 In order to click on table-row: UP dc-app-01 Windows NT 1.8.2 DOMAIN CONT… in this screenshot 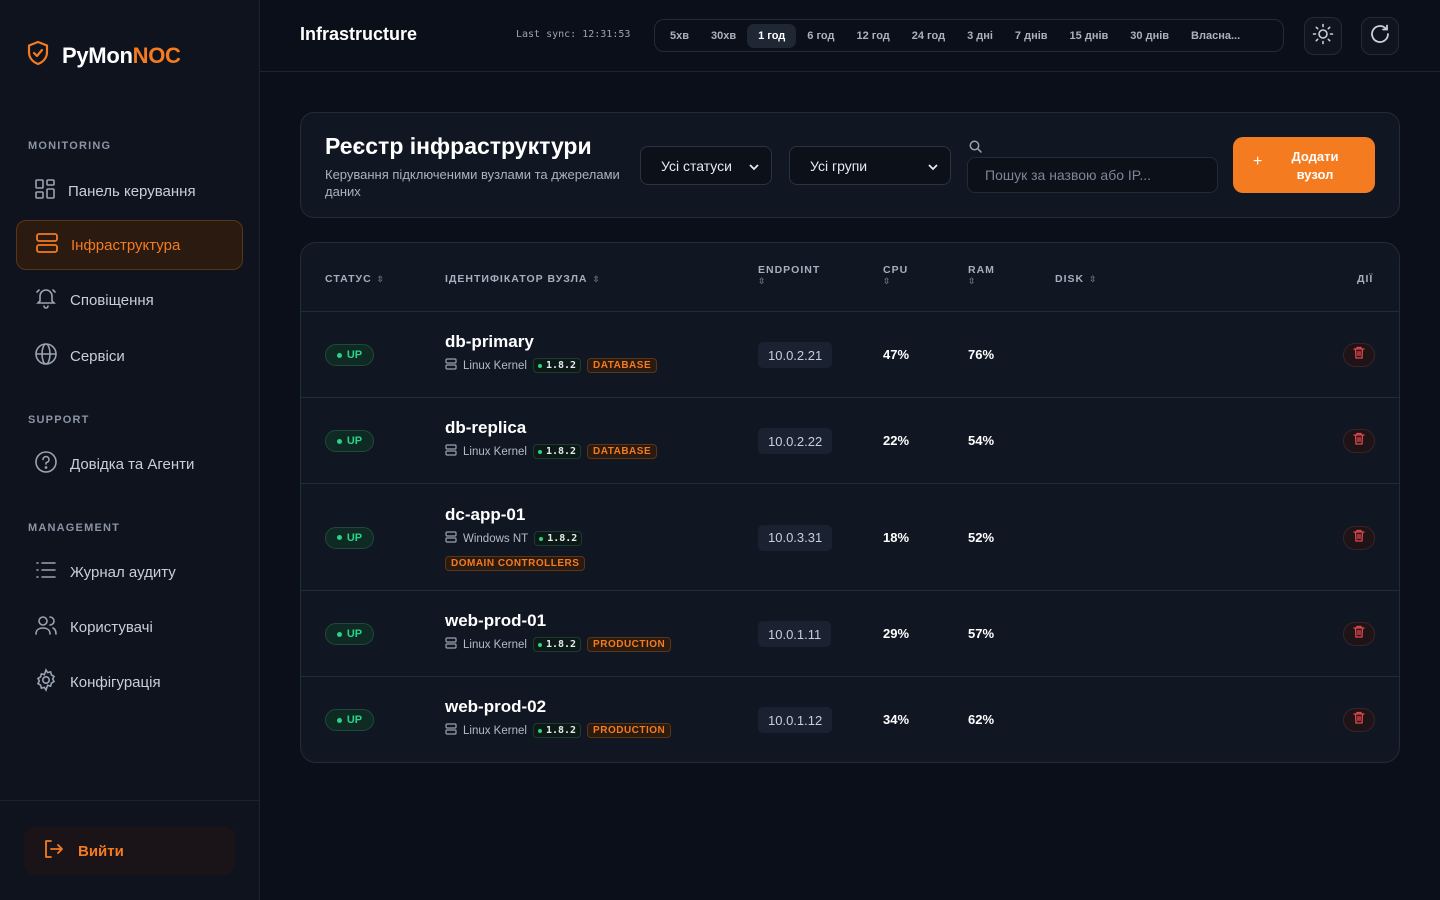, I will do `click(850, 537)`.